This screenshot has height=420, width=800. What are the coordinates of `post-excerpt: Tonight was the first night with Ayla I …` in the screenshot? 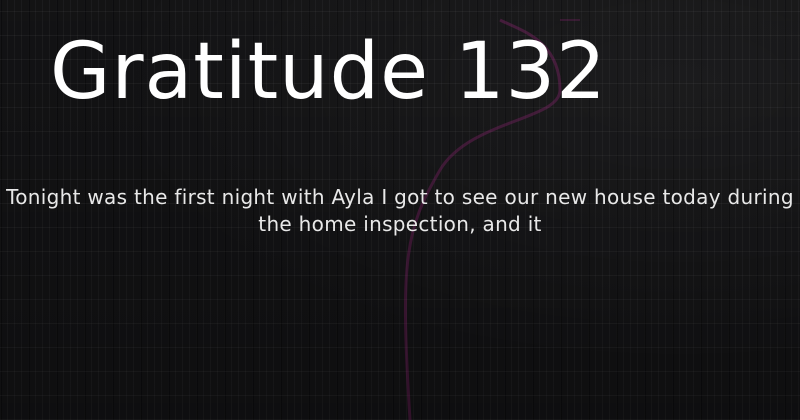 It's located at (400, 210).